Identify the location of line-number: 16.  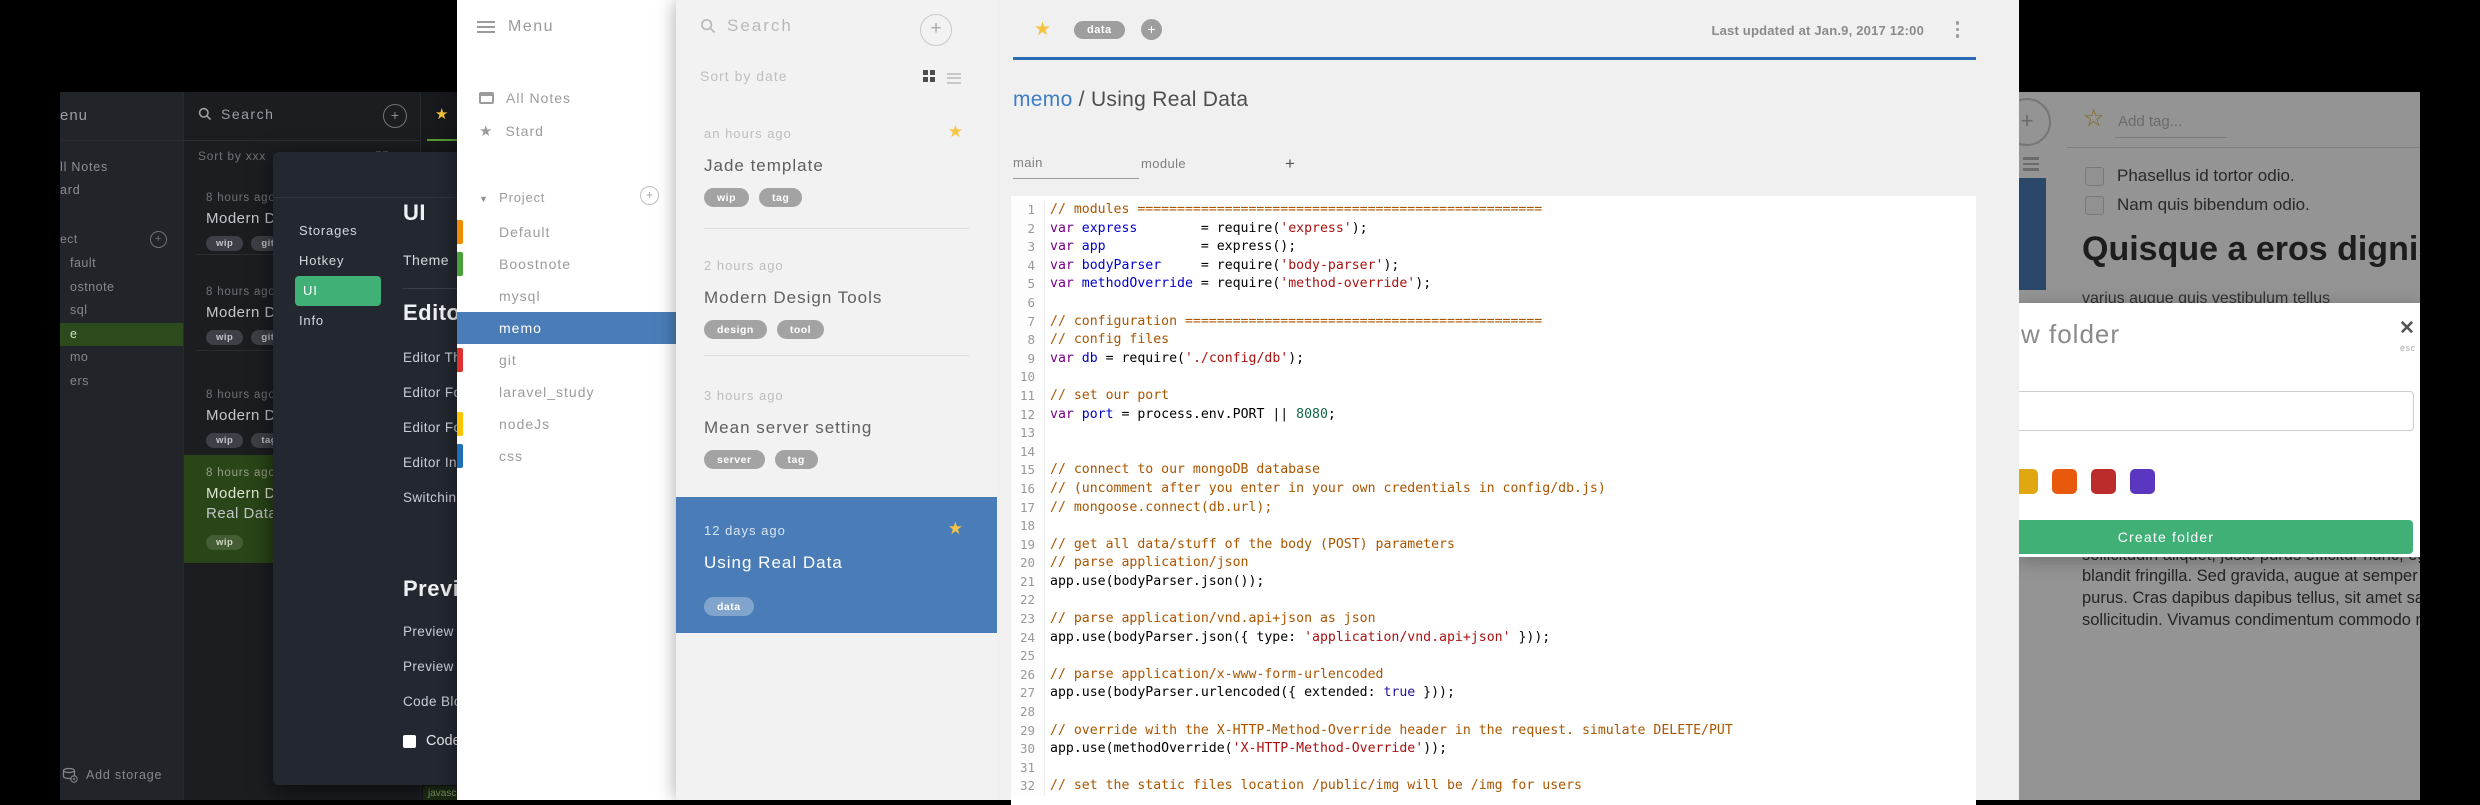
(1028, 489).